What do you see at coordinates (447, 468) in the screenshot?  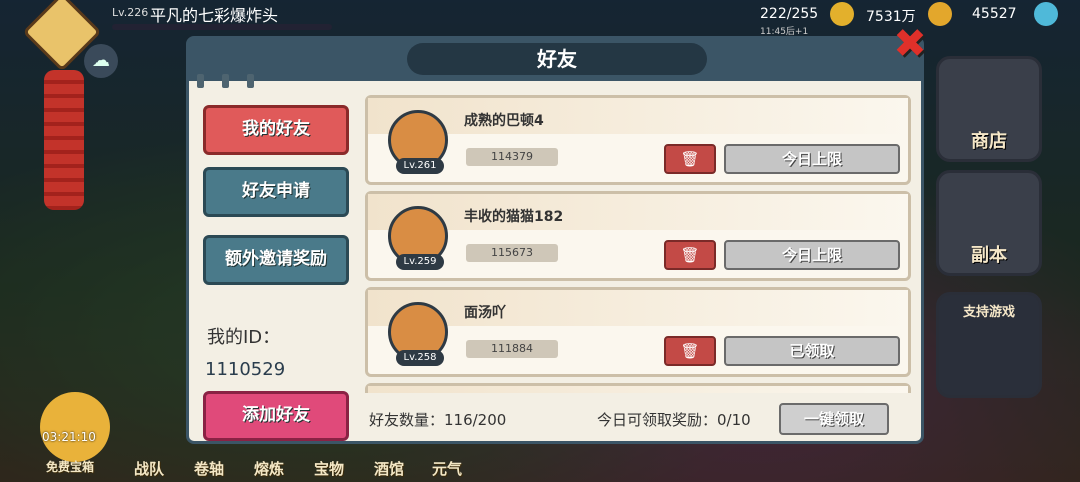 I see `nav-energy: 元气` at bounding box center [447, 468].